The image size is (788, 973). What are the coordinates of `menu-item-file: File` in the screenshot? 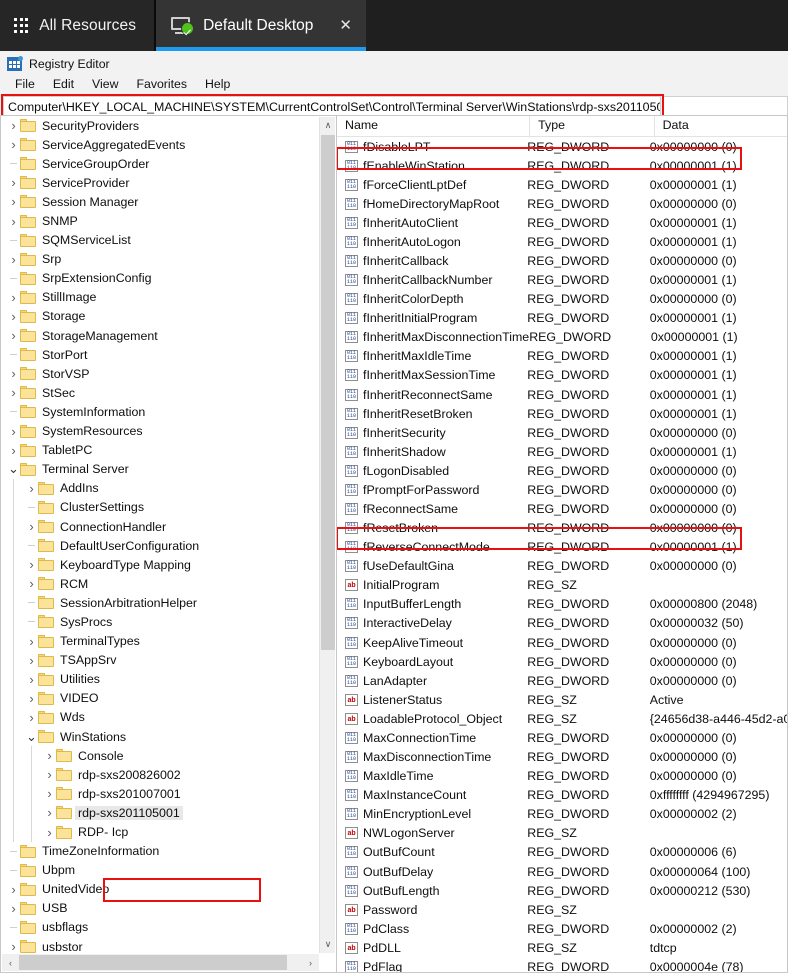 It's located at (25, 84).